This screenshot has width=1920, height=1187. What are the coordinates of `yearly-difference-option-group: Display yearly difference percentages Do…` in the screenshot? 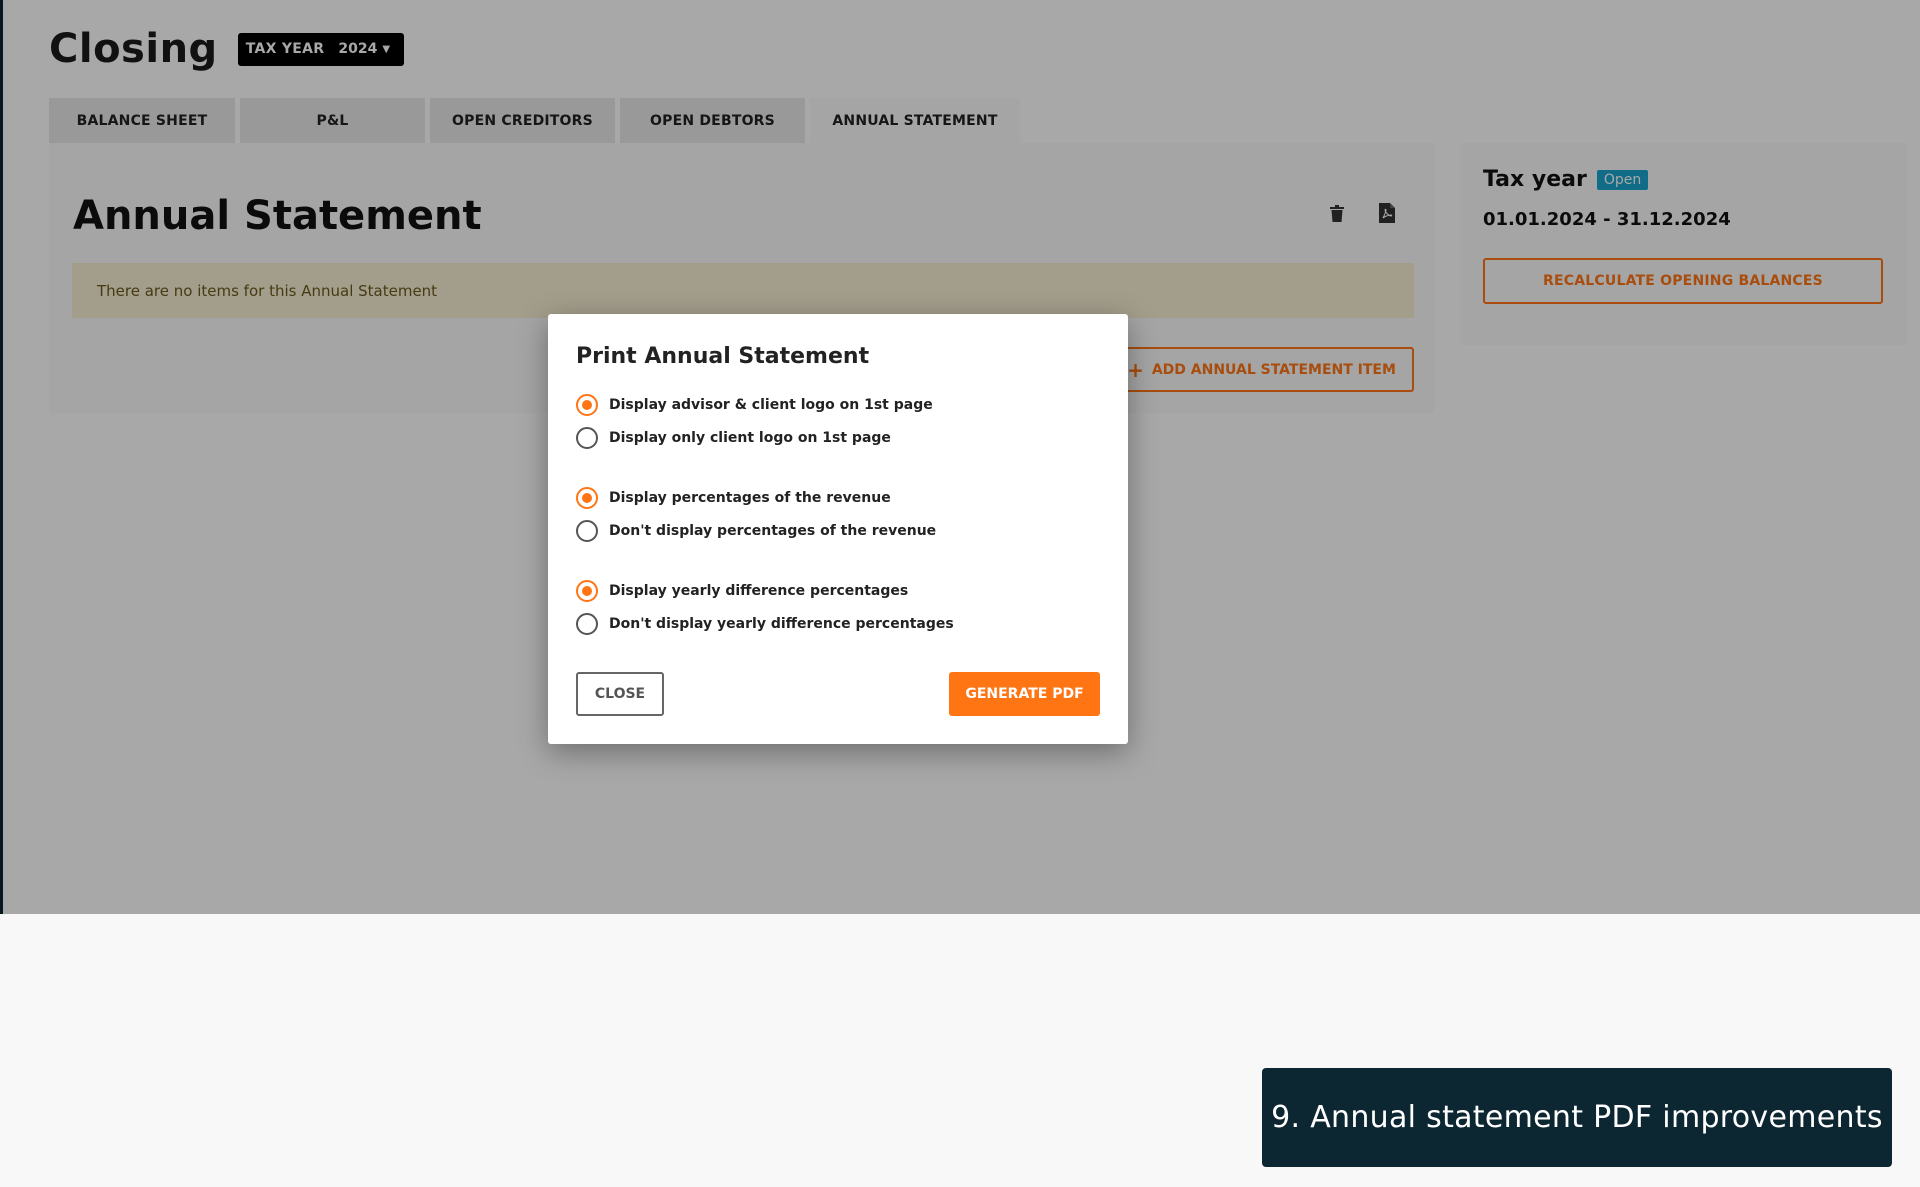 It's located at (765, 607).